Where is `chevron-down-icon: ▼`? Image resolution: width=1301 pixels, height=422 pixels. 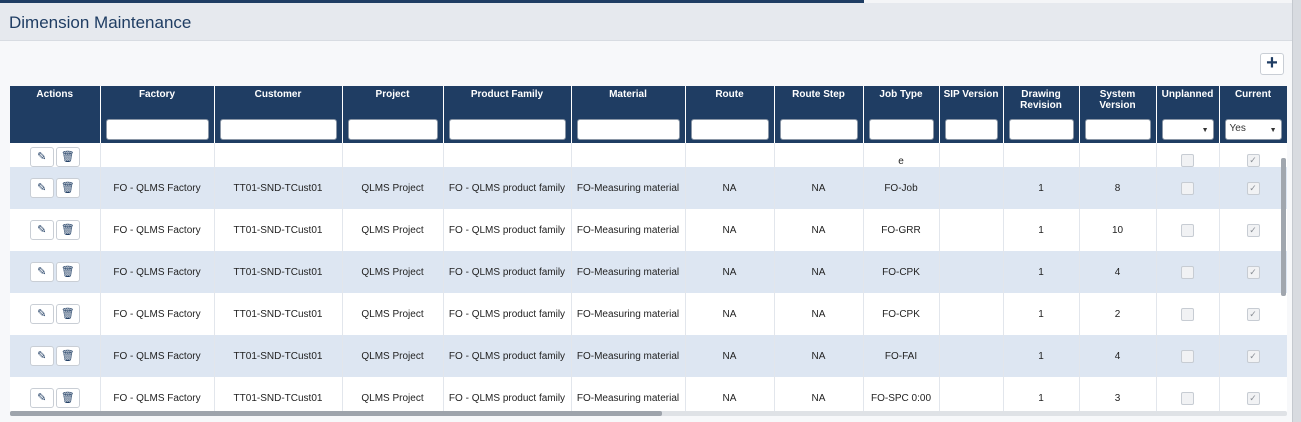 chevron-down-icon: ▼ is located at coordinates (1273, 130).